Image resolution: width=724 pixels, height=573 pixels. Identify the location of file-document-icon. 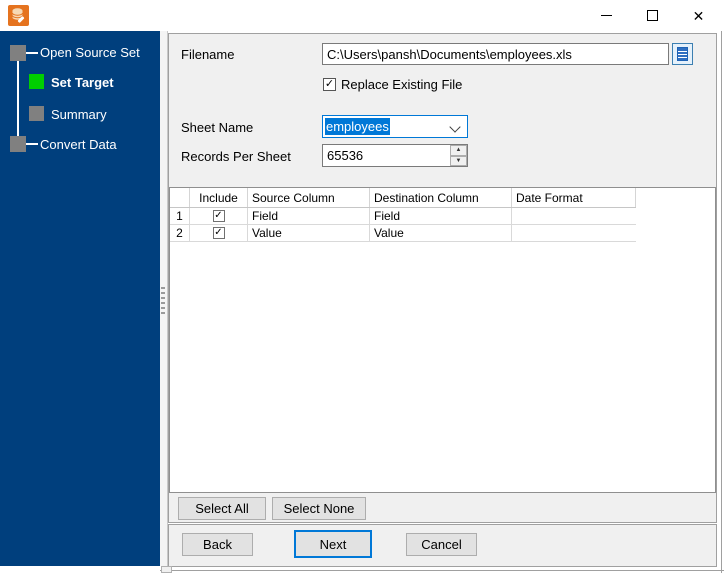
(682, 54).